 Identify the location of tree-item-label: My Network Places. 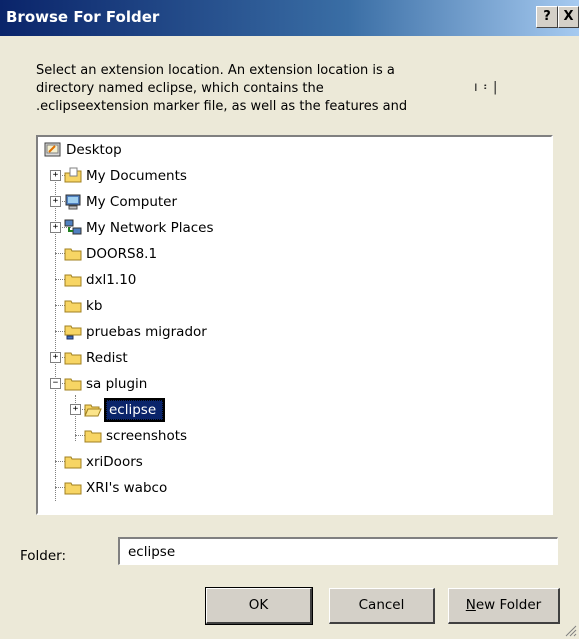
(150, 228).